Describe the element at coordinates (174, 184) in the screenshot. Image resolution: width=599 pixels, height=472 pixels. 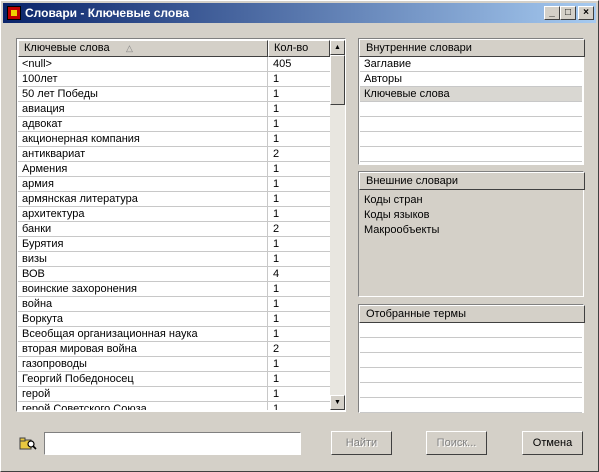
I see `table-row: армия 1` at that location.